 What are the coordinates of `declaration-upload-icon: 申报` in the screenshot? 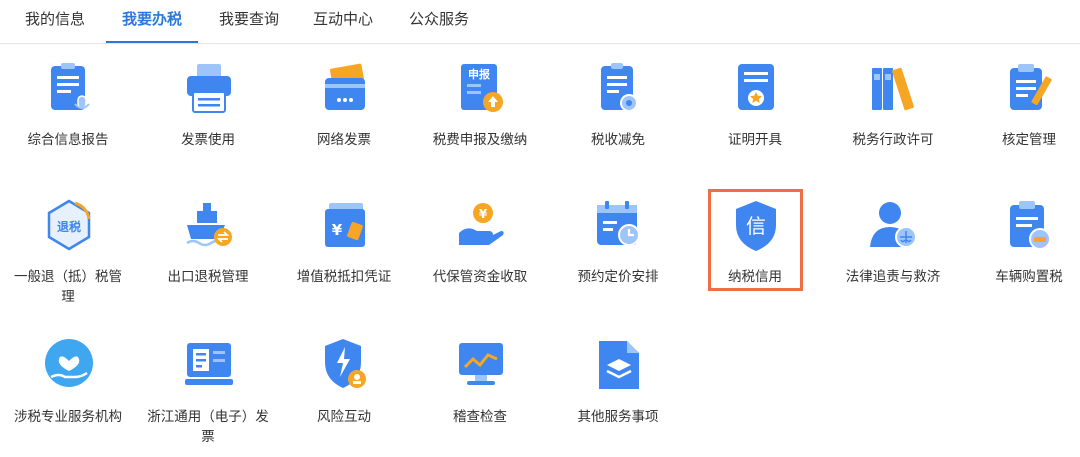 It's located at (482, 88).